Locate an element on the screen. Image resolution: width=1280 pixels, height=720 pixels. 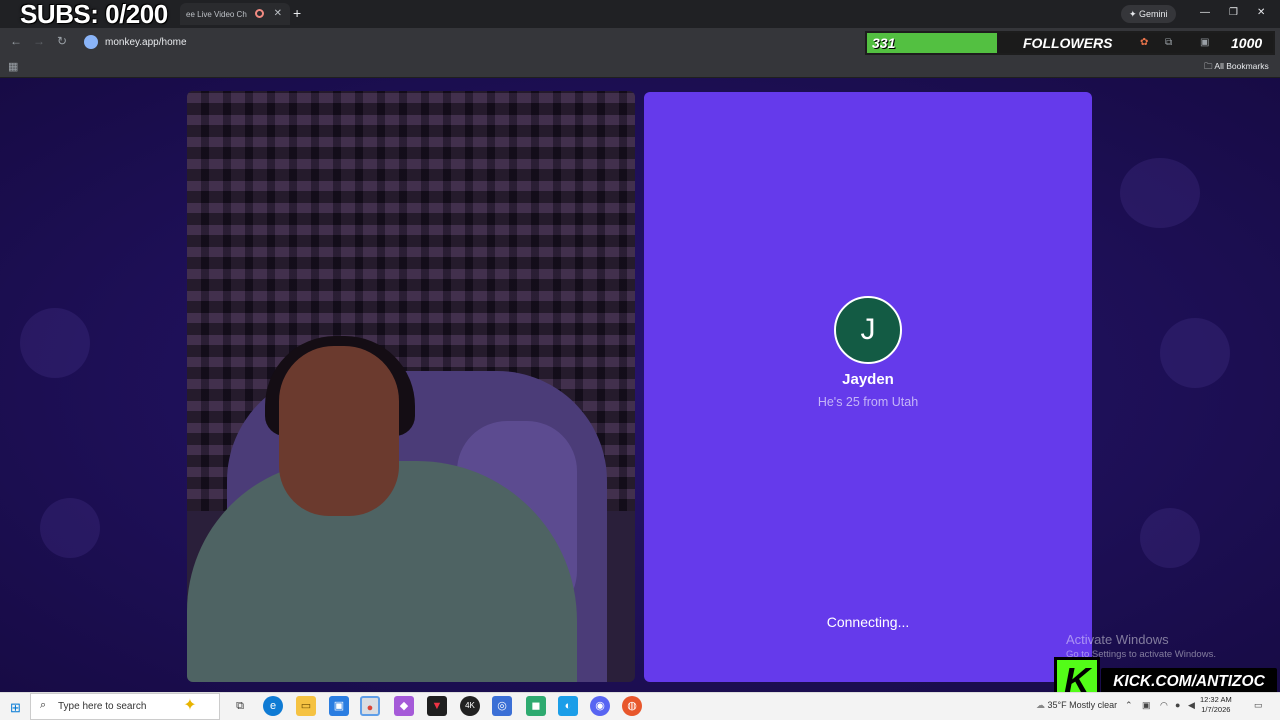
minimize-icon: — is located at coordinates (1205, 12).